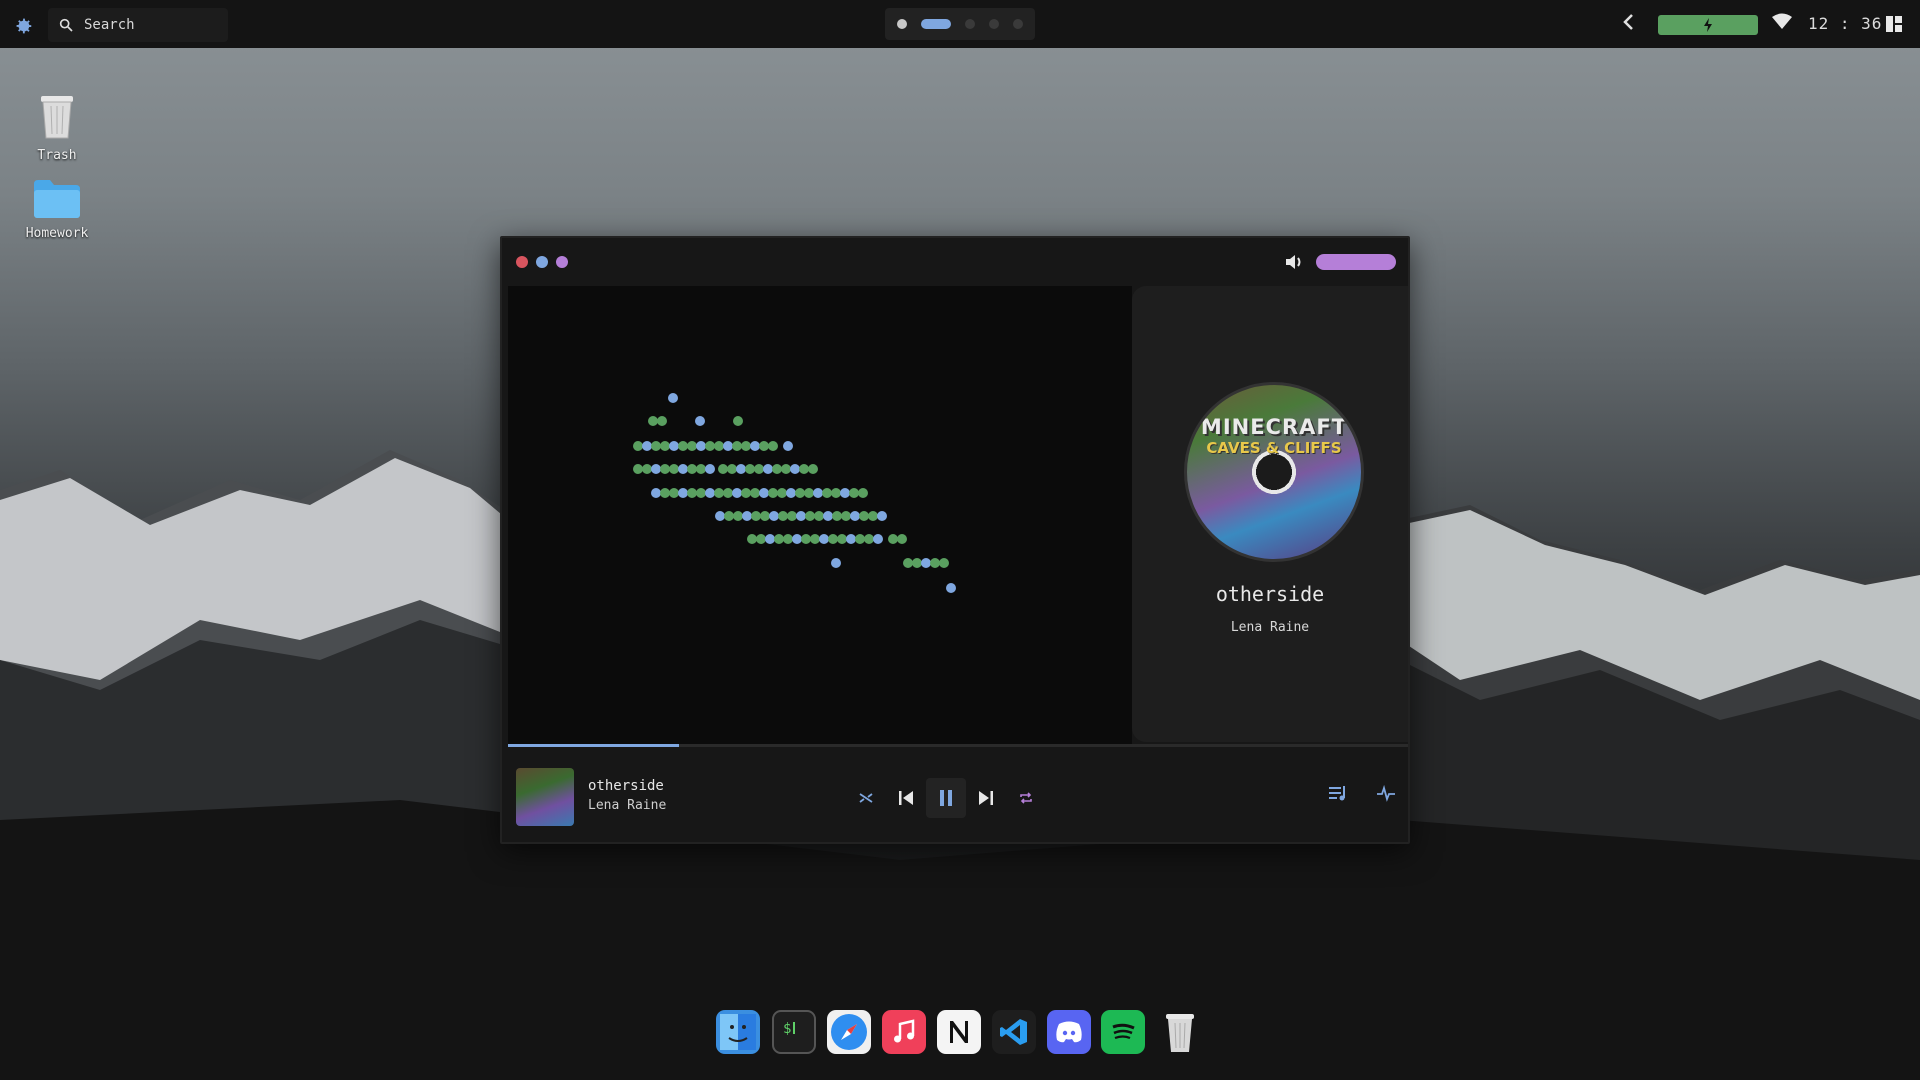 The image size is (1920, 1080). Describe the element at coordinates (1356, 262) in the screenshot. I see `volume-slider` at that location.